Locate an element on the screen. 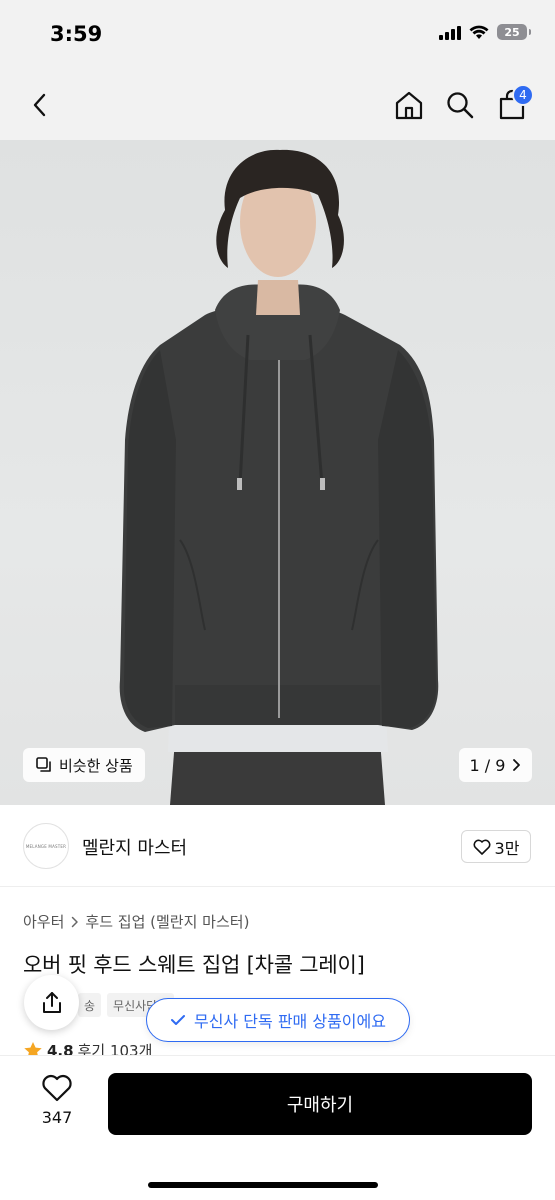  signal-icon is located at coordinates (450, 32).